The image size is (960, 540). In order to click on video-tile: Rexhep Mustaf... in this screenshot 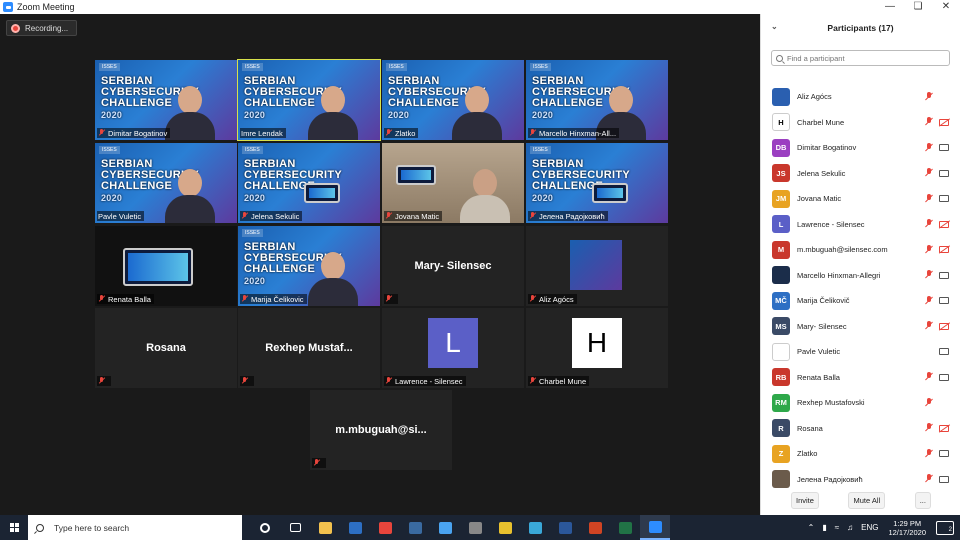, I will do `click(309, 348)`.